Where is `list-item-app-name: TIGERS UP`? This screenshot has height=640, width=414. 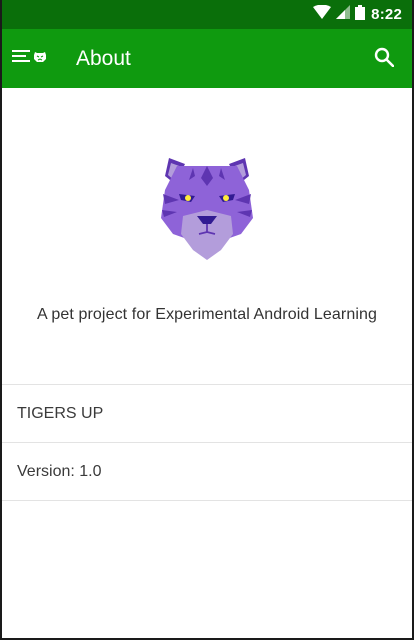 list-item-app-name: TIGERS UP is located at coordinates (207, 413).